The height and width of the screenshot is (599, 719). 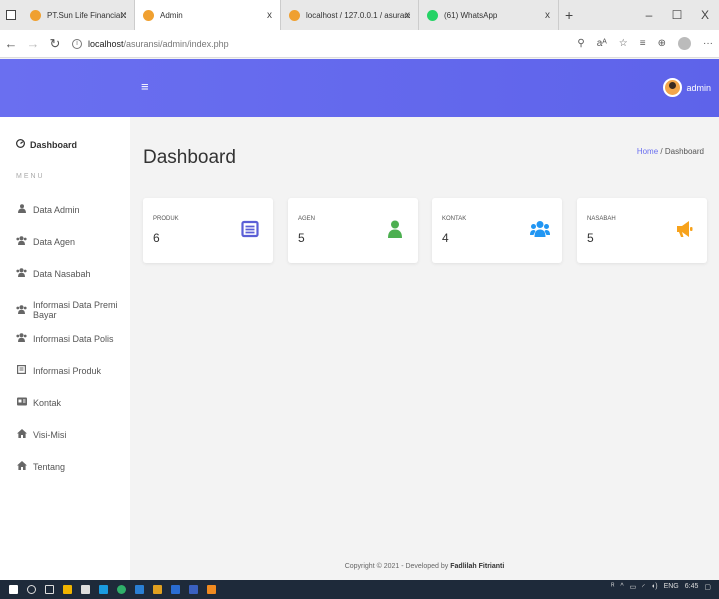 I want to click on user-menu: admin, so click(x=687, y=87).